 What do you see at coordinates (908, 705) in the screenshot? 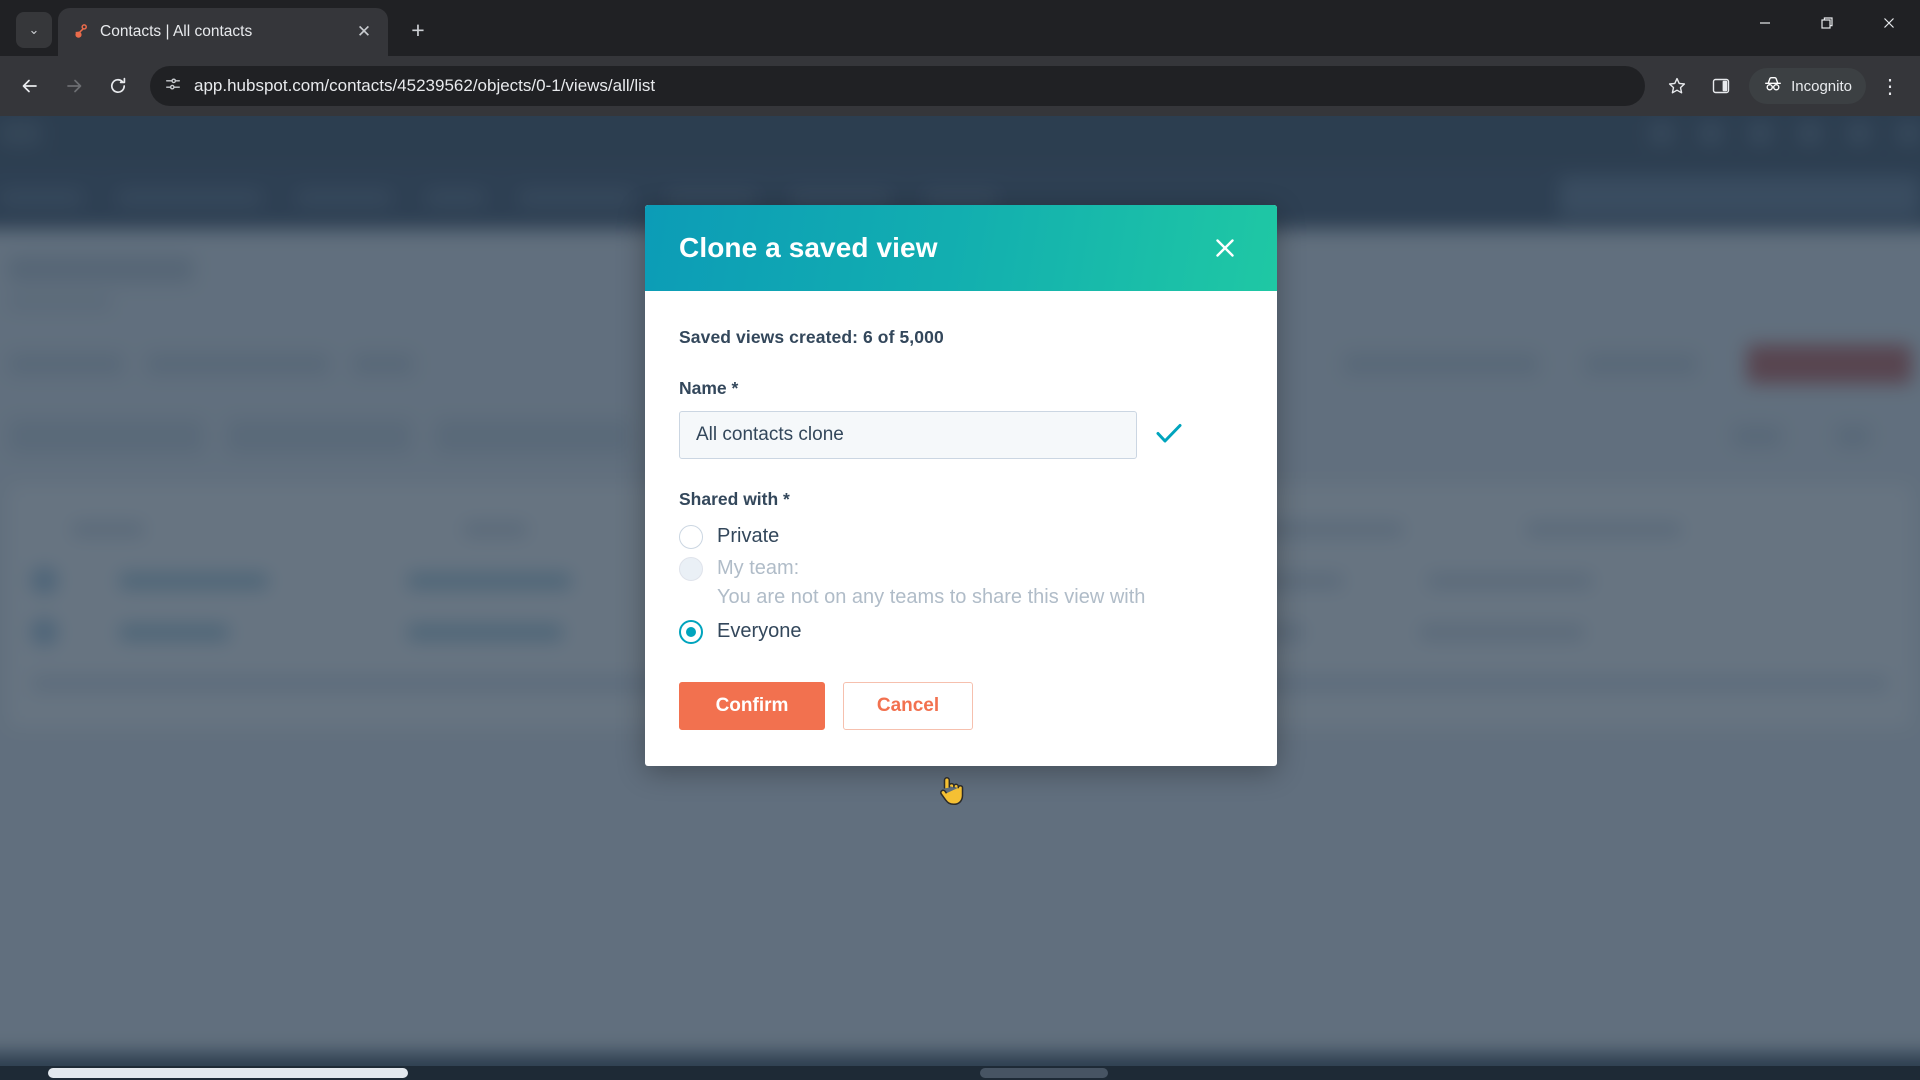
I see `cancel-button: Cancel` at bounding box center [908, 705].